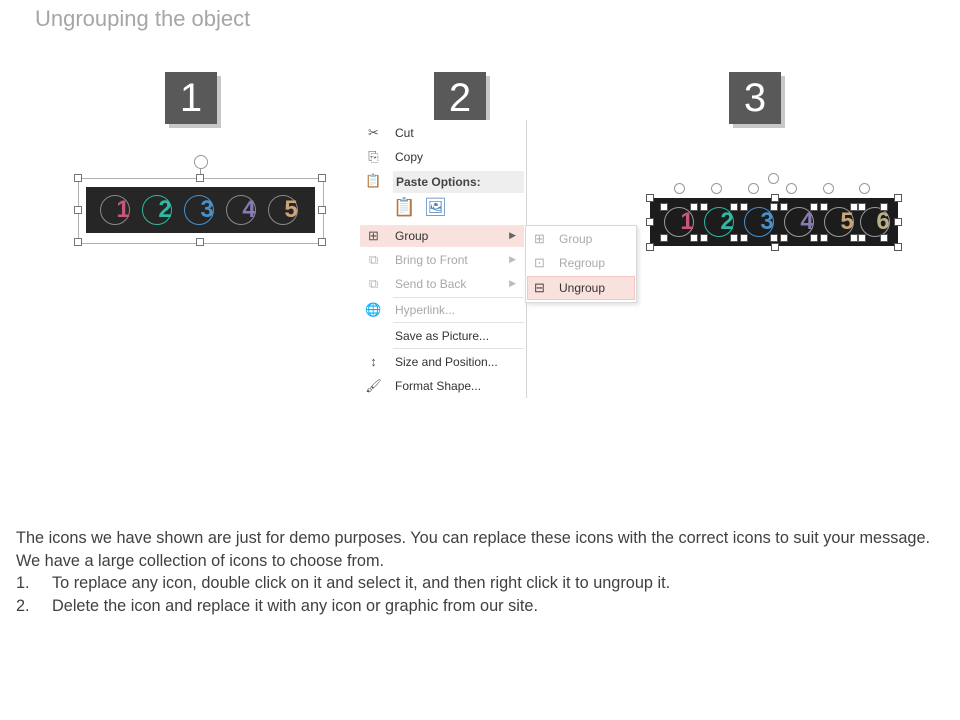 Image resolution: width=960 pixels, height=720 pixels. What do you see at coordinates (442, 133) in the screenshot?
I see `menu-item-cut: ✂ Cut` at bounding box center [442, 133].